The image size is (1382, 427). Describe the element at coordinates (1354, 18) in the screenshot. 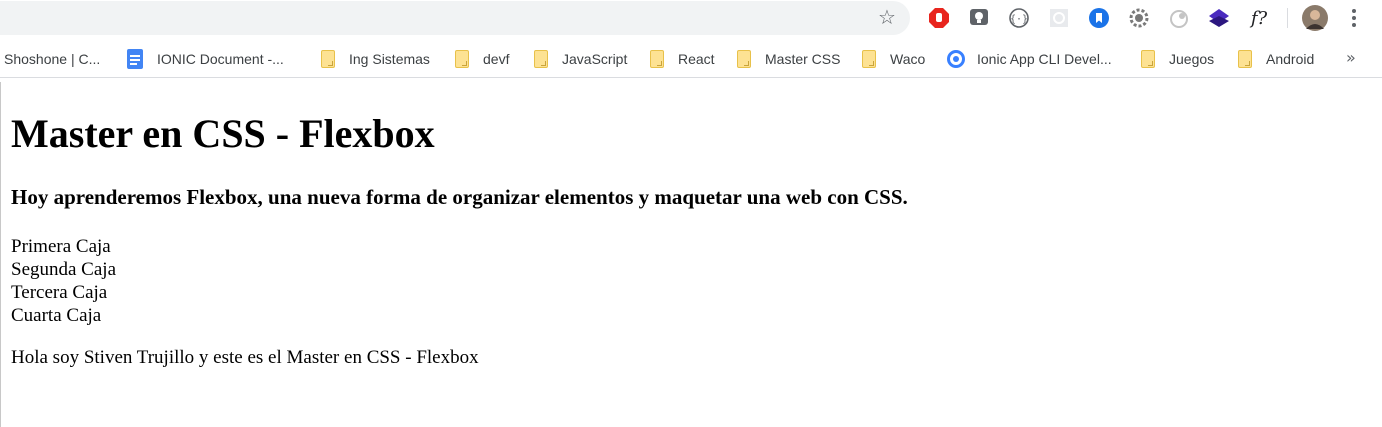

I see `more-menu-icon` at that location.